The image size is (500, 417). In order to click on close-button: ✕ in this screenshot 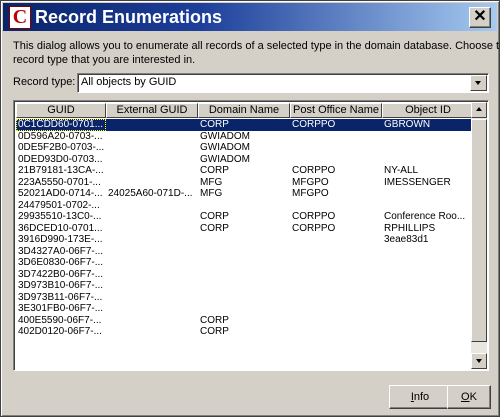, I will do `click(480, 17)`.